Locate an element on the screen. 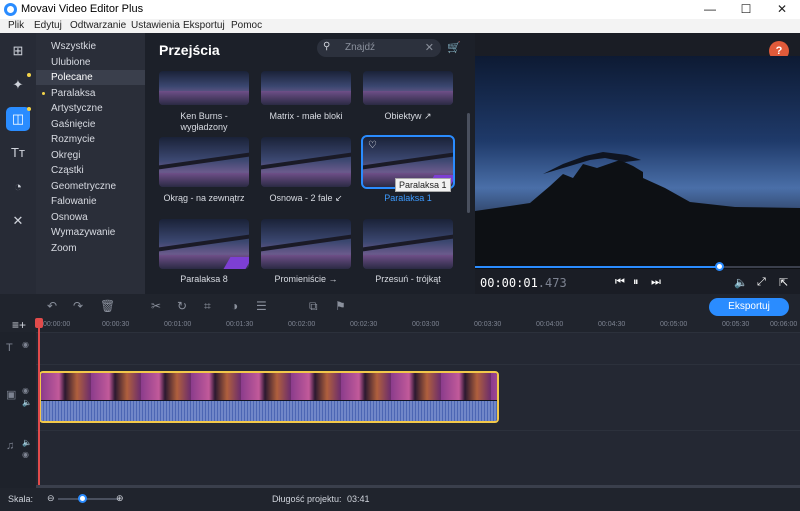 The height and width of the screenshot is (511, 800). category-item: Cząstki is located at coordinates (90, 170).